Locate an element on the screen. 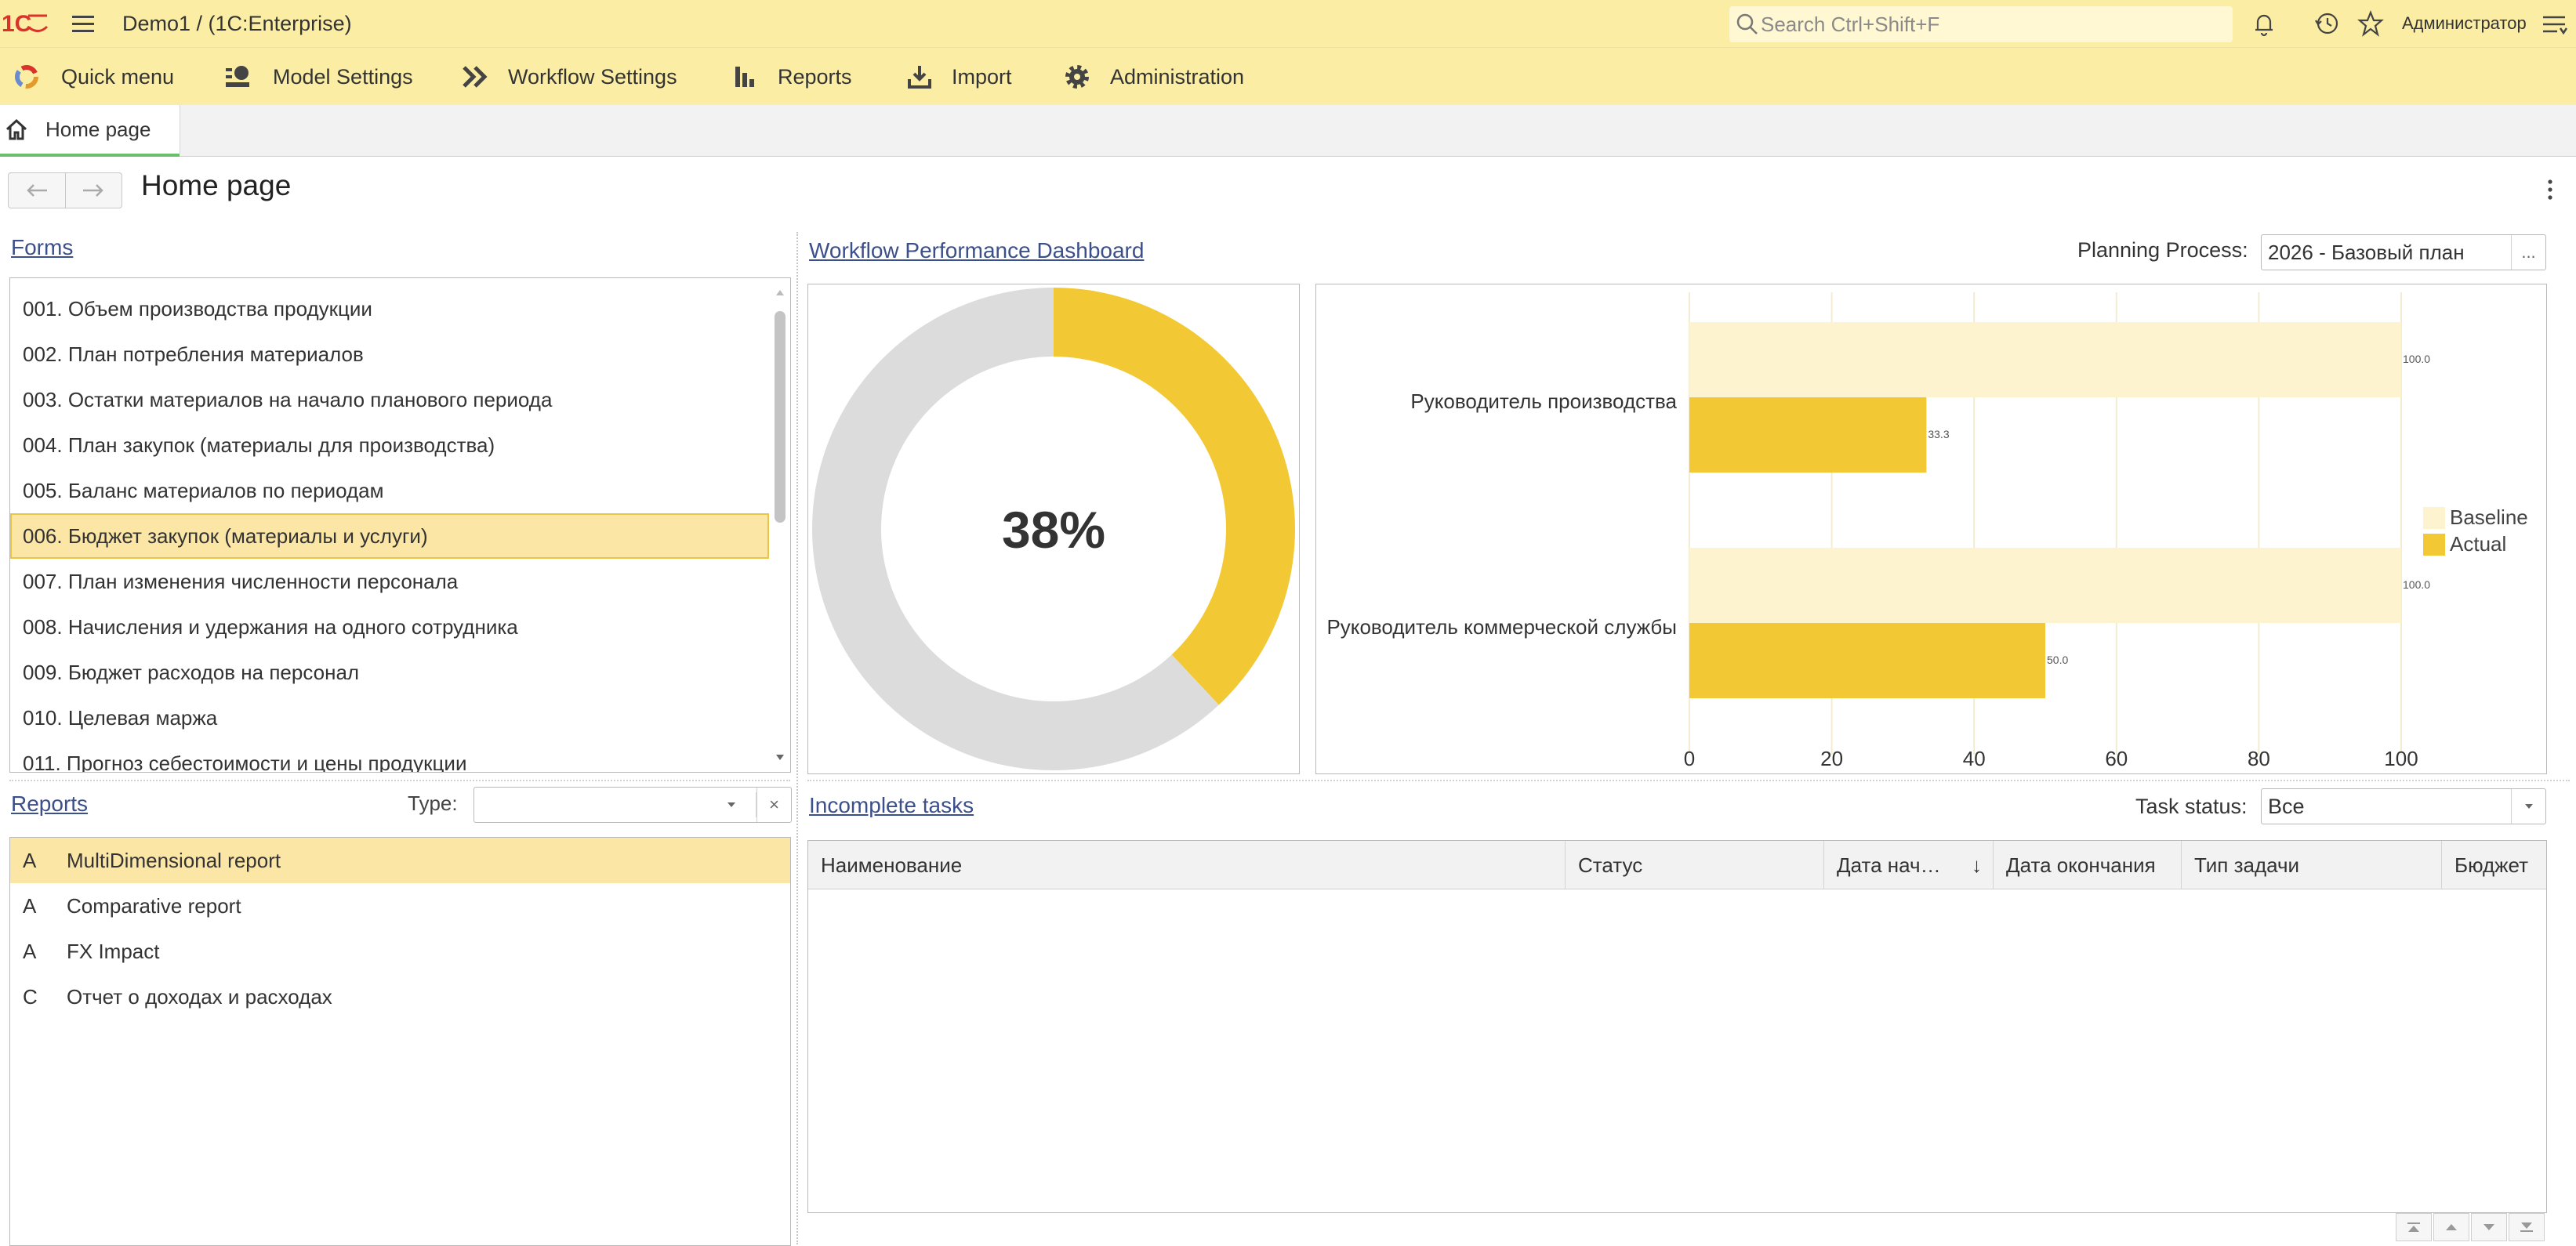 This screenshot has height=1246, width=2576. scroll-to-bottom-button is located at coordinates (2527, 1227).